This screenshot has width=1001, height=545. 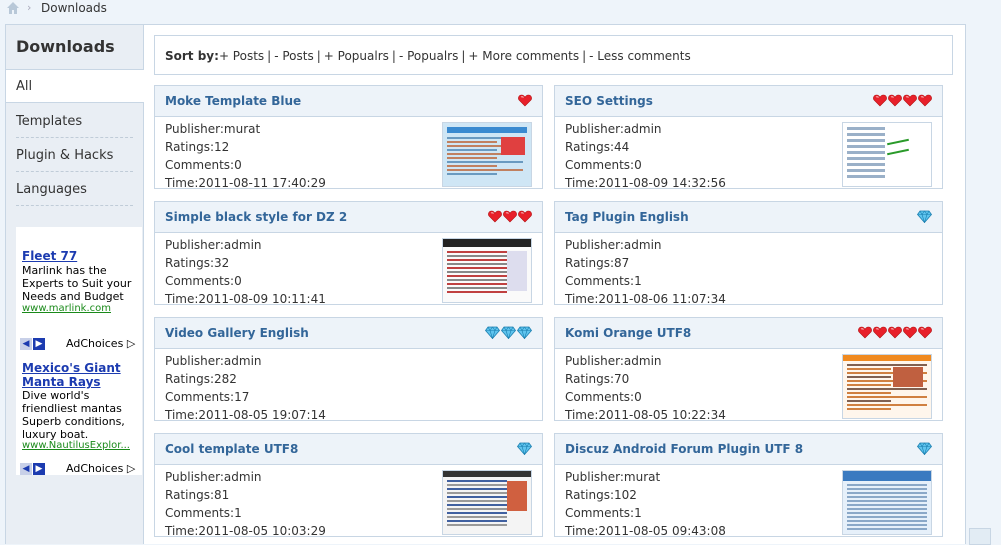 I want to click on card-ratings: Ratings:32, so click(x=197, y=263).